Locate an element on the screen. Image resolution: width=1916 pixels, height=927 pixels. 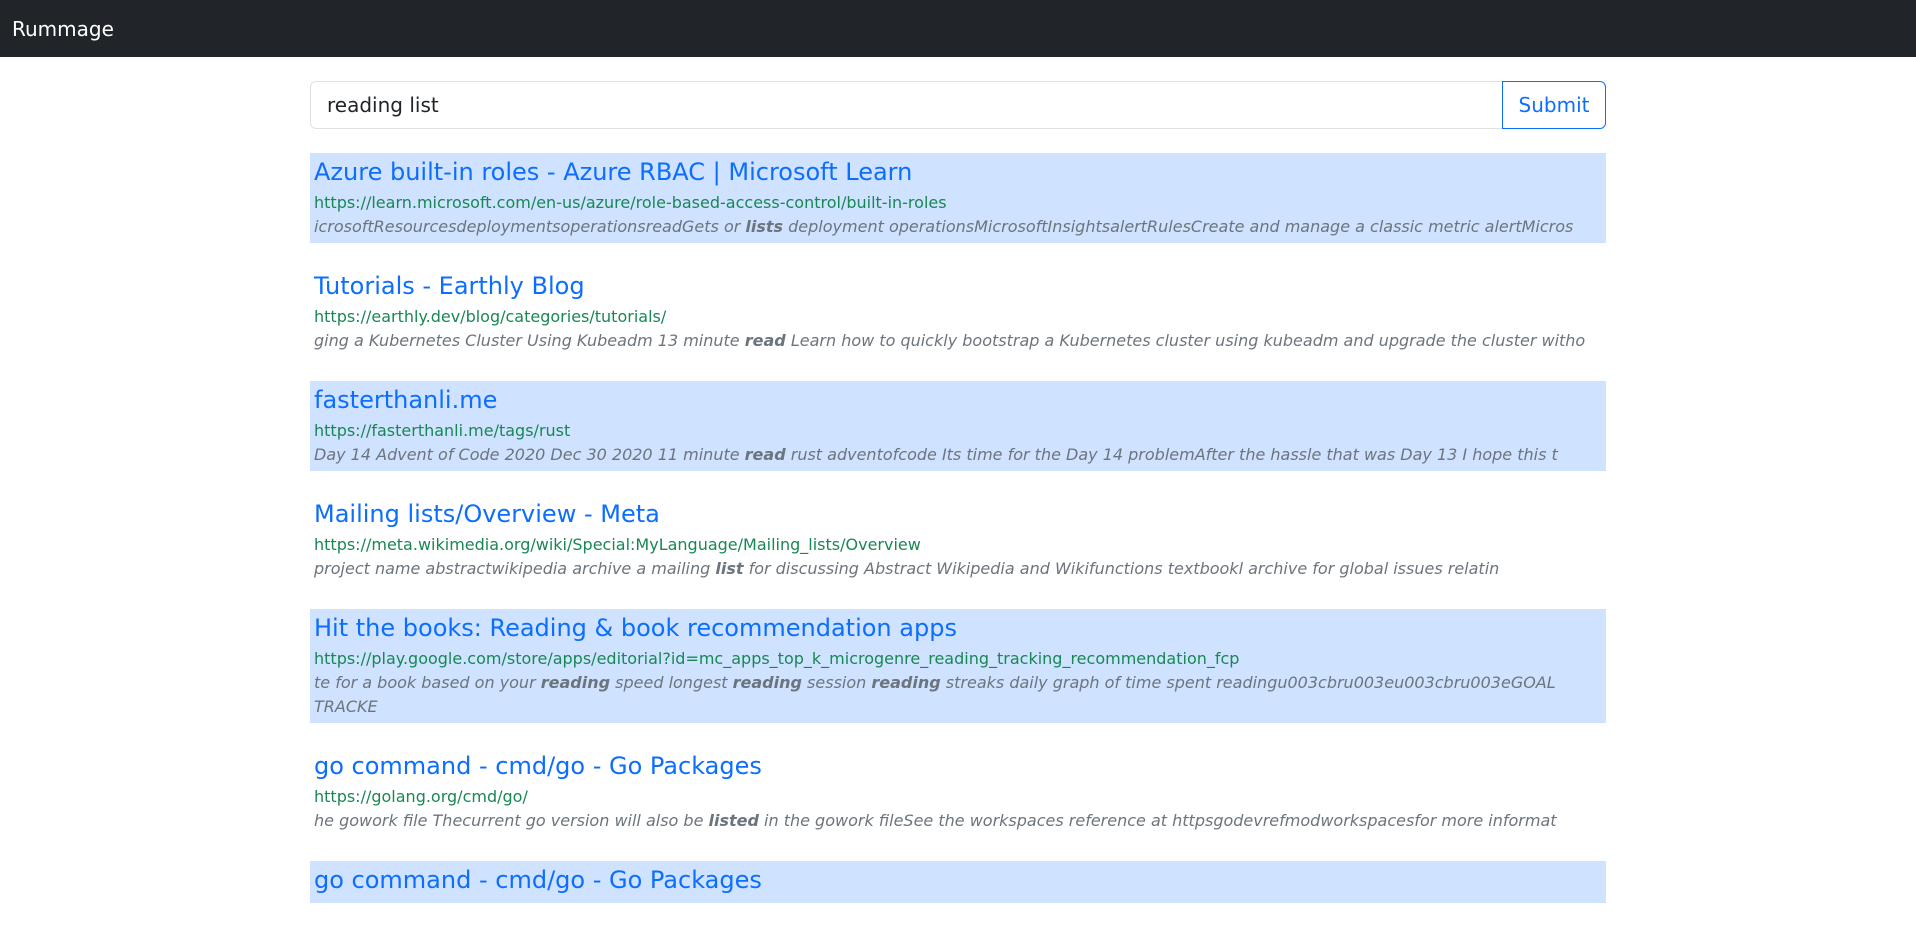
snippet-text: speed longest is located at coordinates (671, 682).